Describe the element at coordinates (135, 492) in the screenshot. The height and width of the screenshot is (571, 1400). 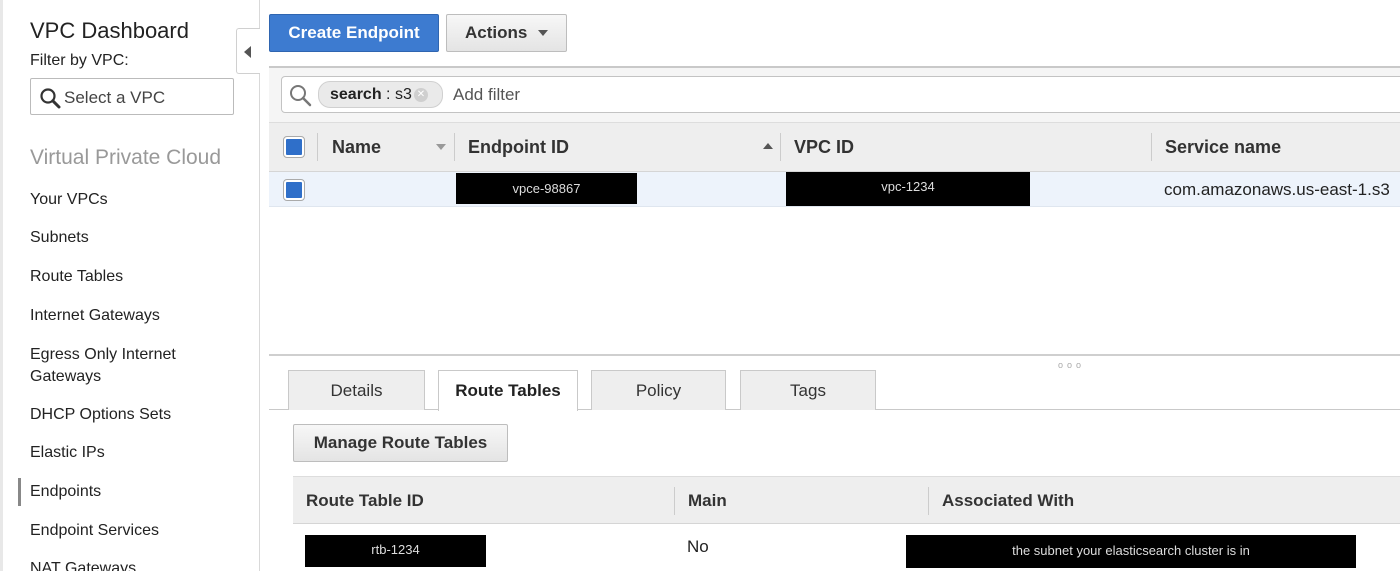
I see `sidebar-item-endpoints: Endpoints` at that location.